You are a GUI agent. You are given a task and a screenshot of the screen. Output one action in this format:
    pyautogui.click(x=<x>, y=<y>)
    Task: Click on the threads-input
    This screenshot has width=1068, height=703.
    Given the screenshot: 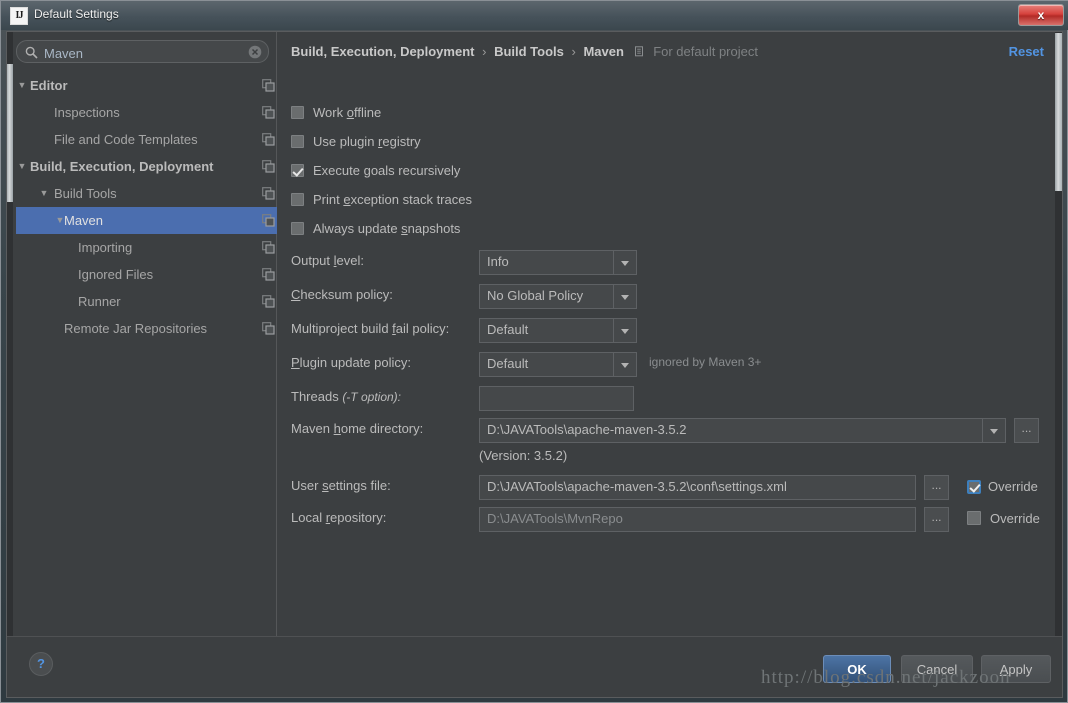 What is the action you would take?
    pyautogui.click(x=556, y=398)
    